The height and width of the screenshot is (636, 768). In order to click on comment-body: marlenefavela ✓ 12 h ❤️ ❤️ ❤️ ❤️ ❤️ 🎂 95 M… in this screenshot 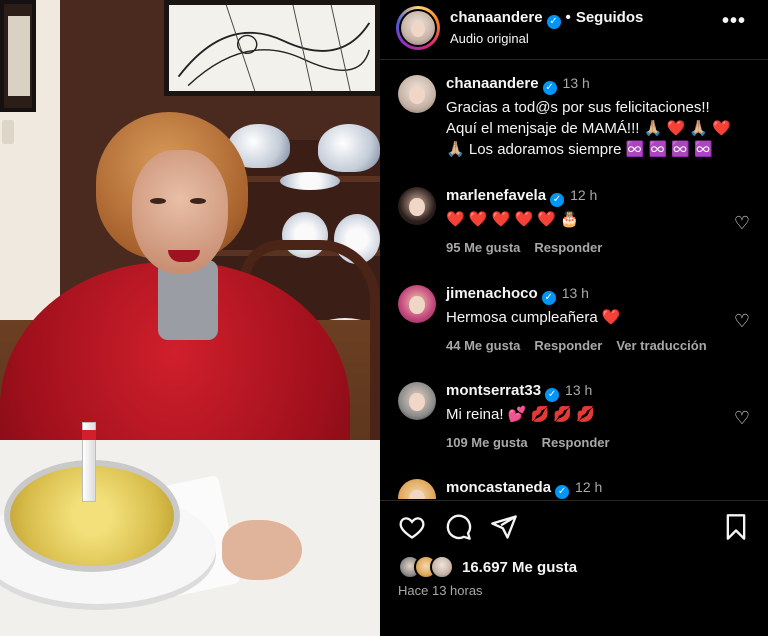, I will do `click(591, 221)`.